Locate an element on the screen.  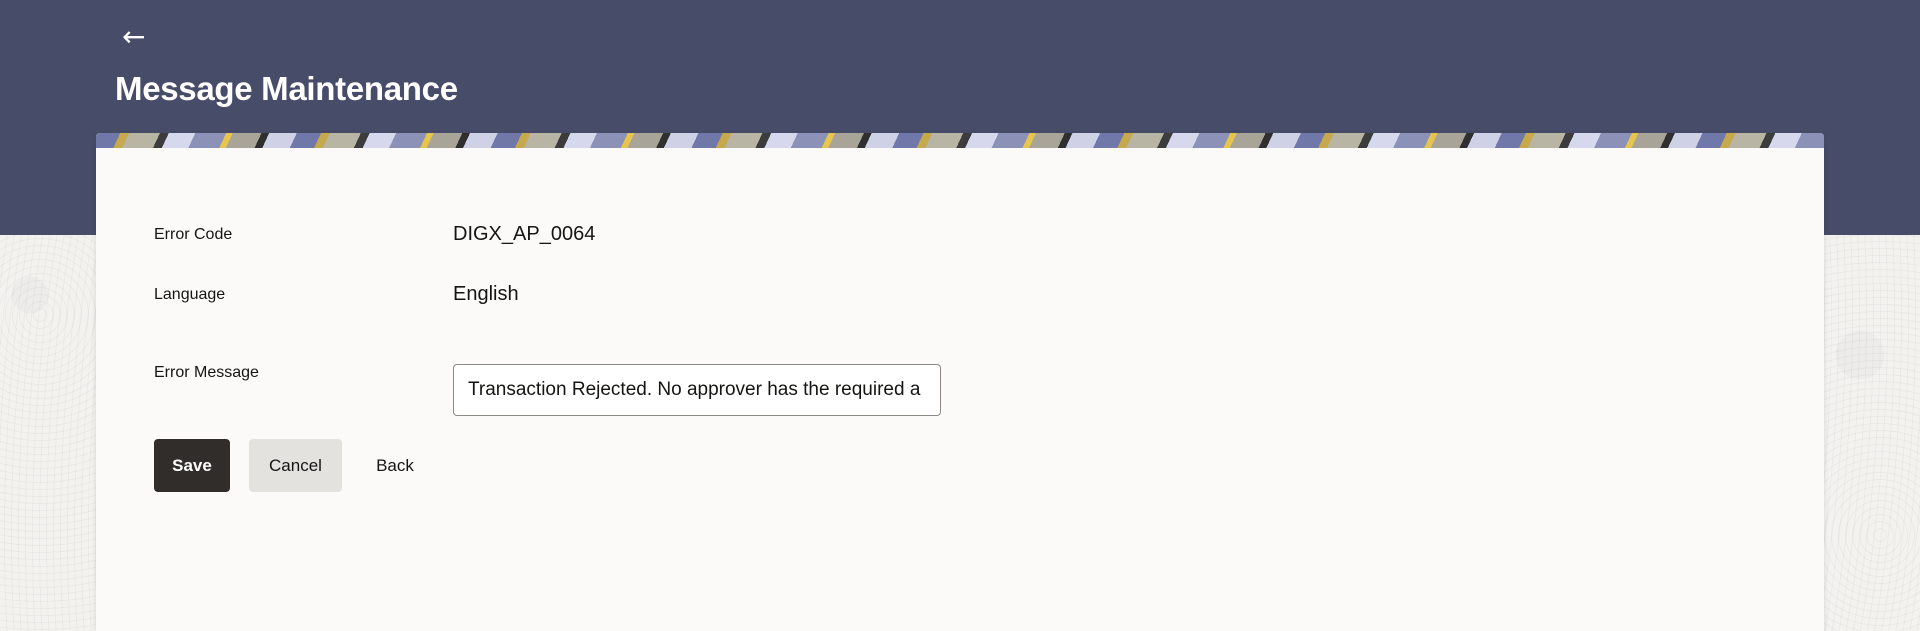
cancel-button: Cancel is located at coordinates (295, 465).